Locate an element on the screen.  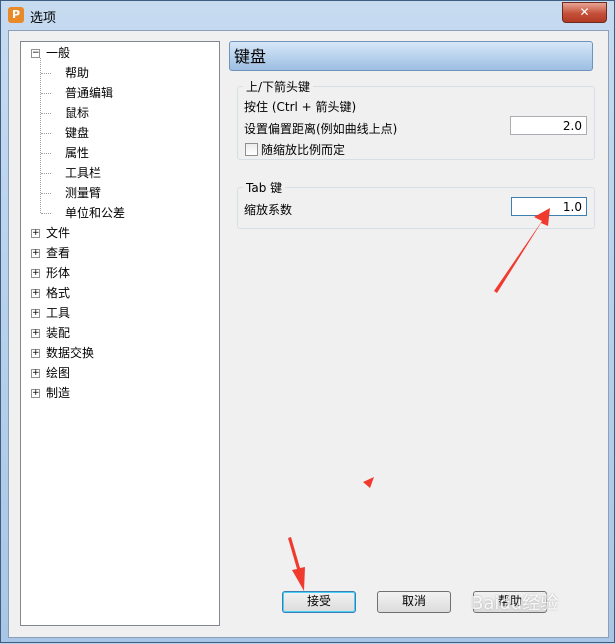
tree-item-label: 绘图 is located at coordinates (58, 373).